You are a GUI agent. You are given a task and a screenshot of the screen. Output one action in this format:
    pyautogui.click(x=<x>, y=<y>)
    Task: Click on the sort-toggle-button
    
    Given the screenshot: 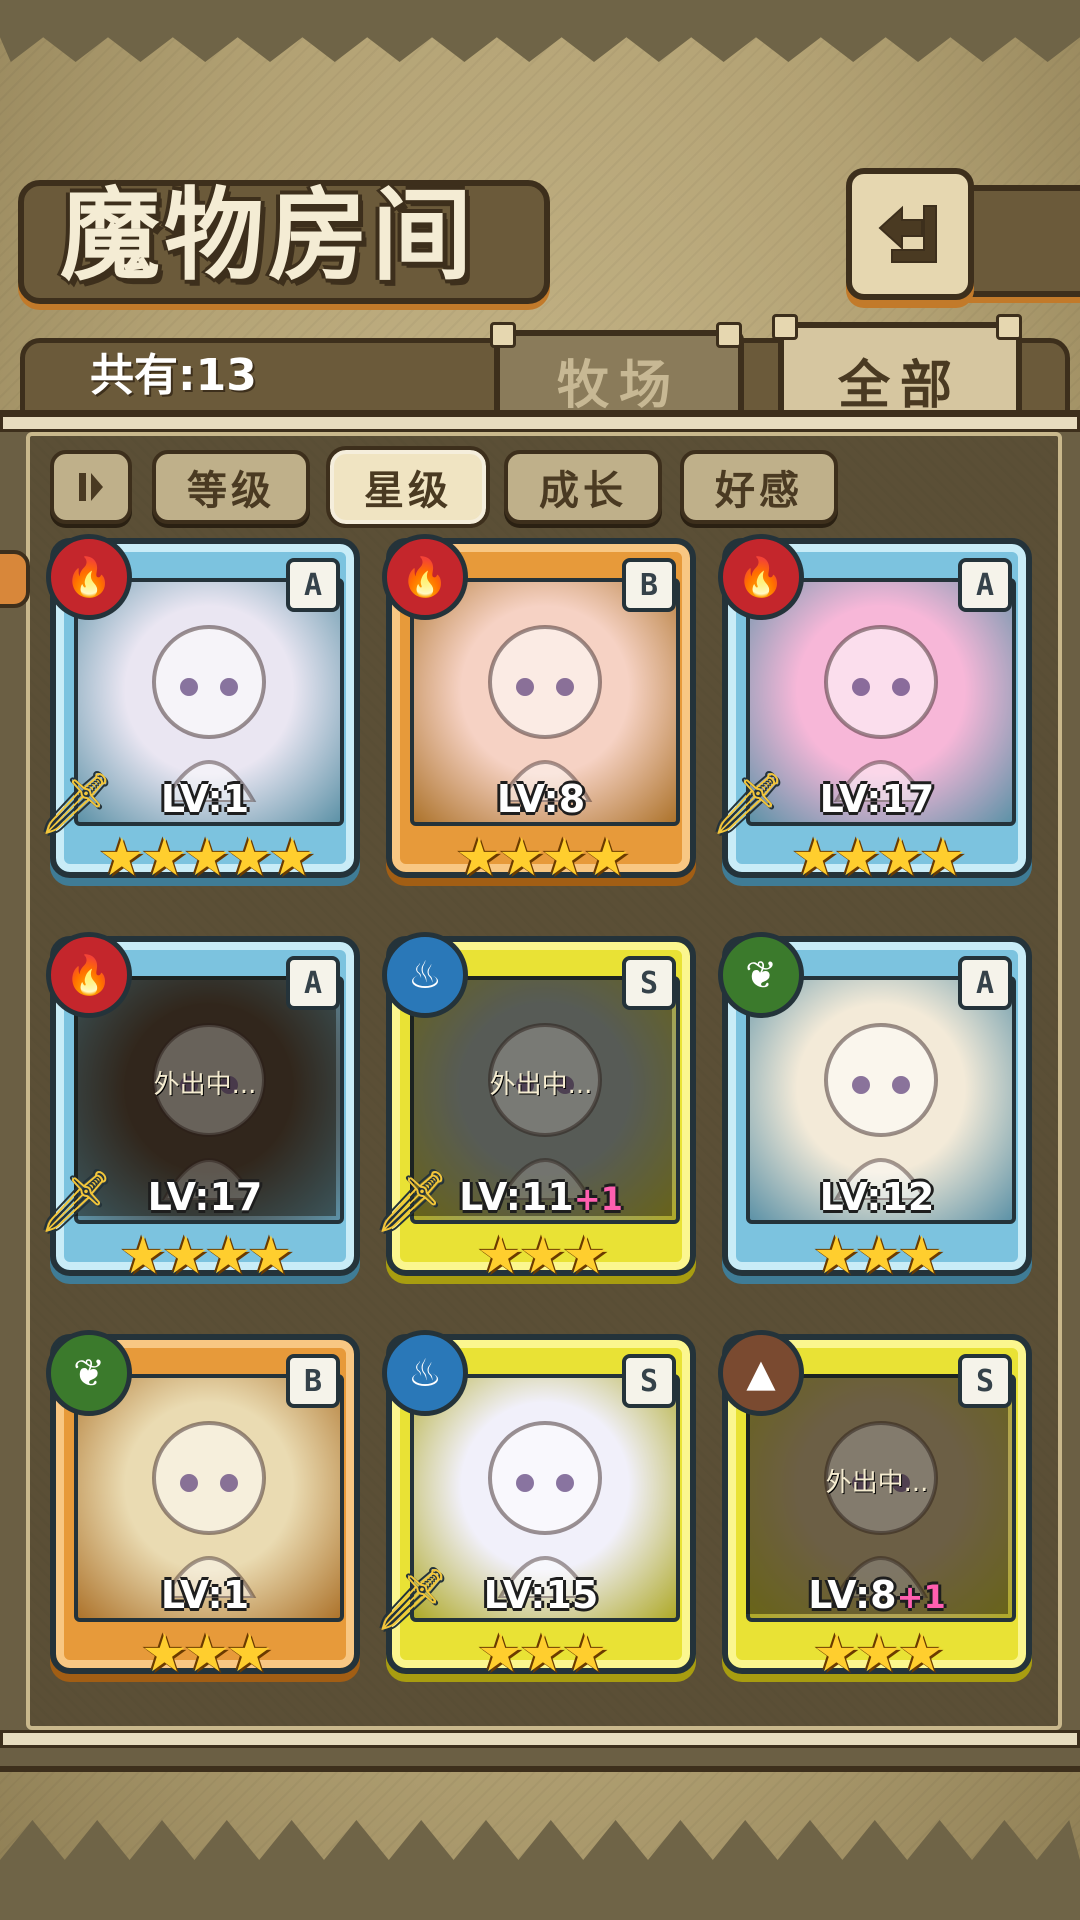 What is the action you would take?
    pyautogui.click(x=91, y=487)
    